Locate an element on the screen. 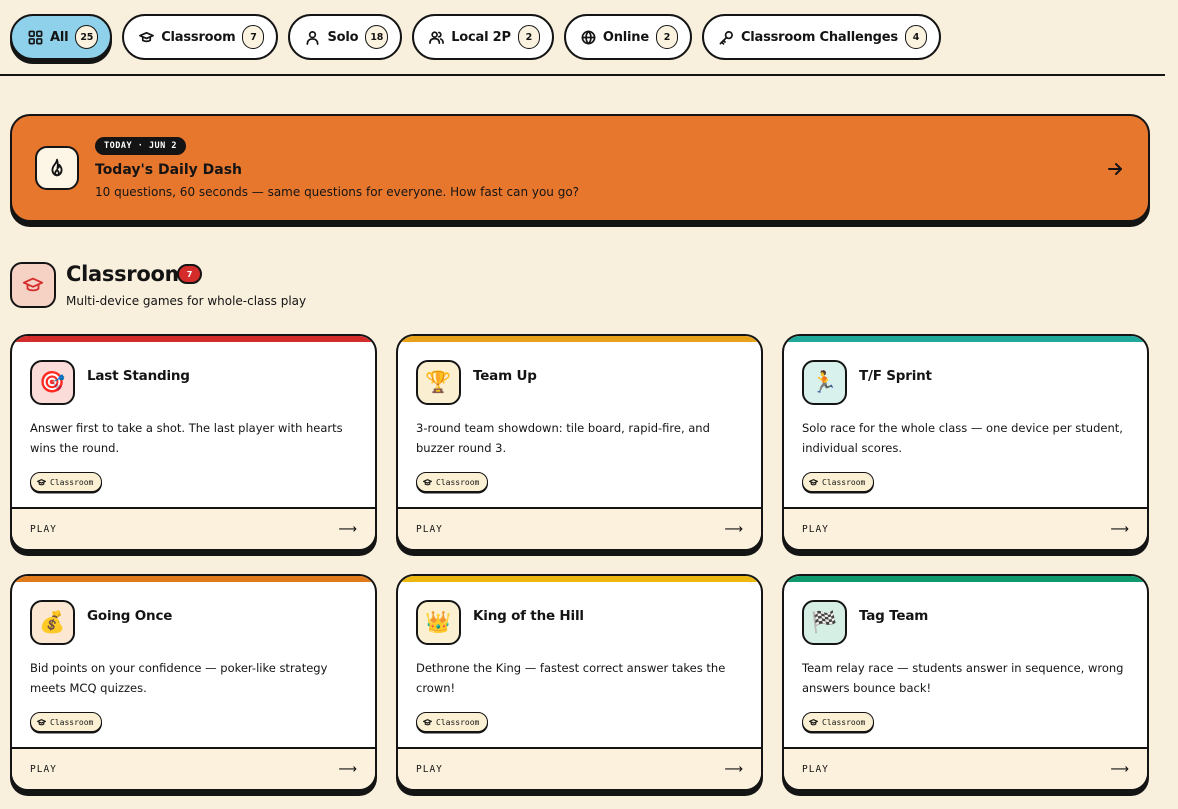  key-icon is located at coordinates (726, 37).